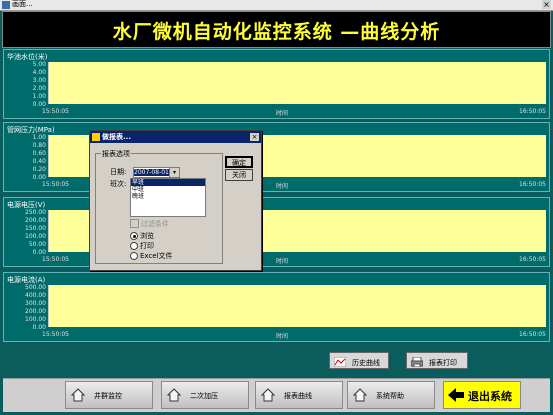 This screenshot has height=415, width=553. What do you see at coordinates (39, 161) in the screenshot?
I see `y-tick: 0.40` at bounding box center [39, 161].